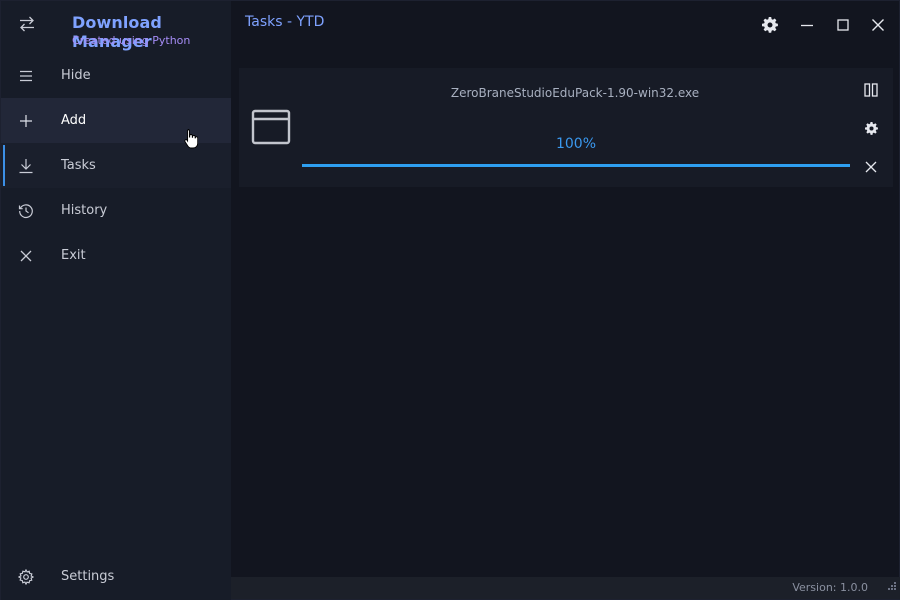 Image resolution: width=900 pixels, height=600 pixels. Describe the element at coordinates (116, 210) in the screenshot. I see `sidebar-item-history: History` at that location.